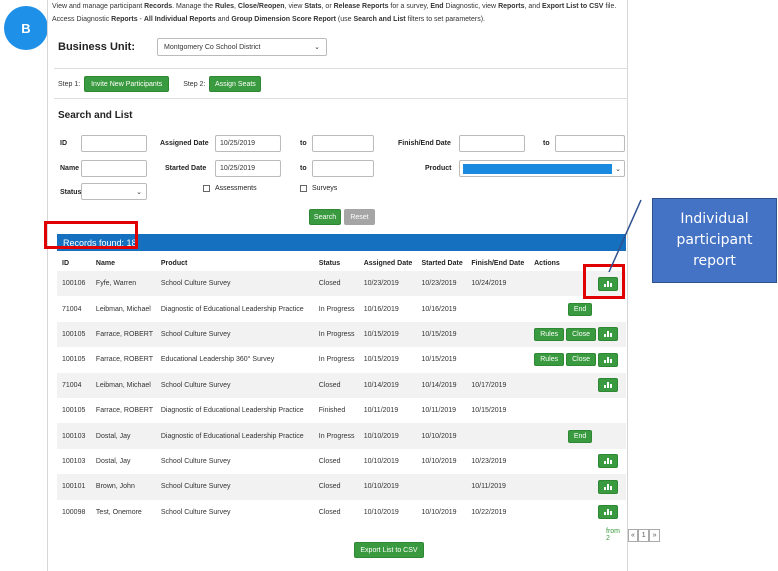 The width and height of the screenshot is (778, 571). I want to click on checkbox-icon, so click(206, 188).